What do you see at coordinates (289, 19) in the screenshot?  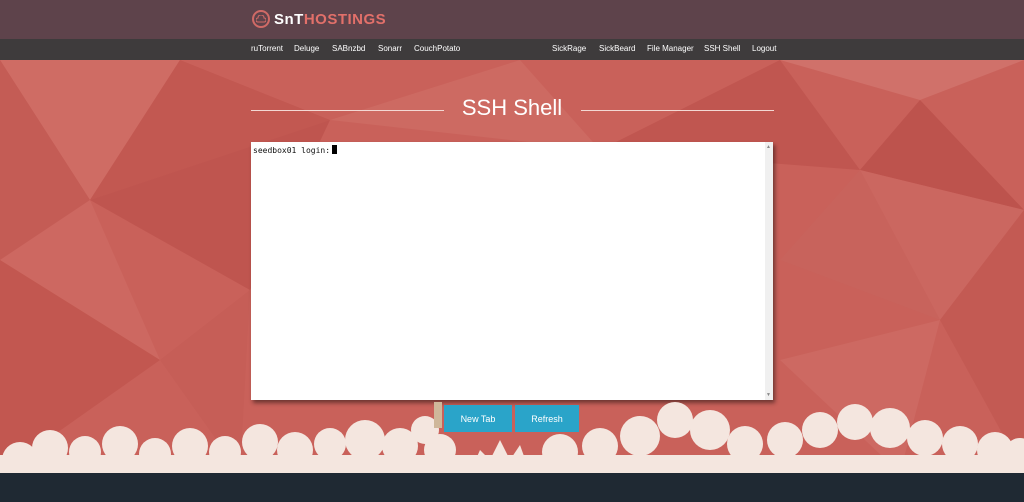 I see `brand-part1: SnT` at bounding box center [289, 19].